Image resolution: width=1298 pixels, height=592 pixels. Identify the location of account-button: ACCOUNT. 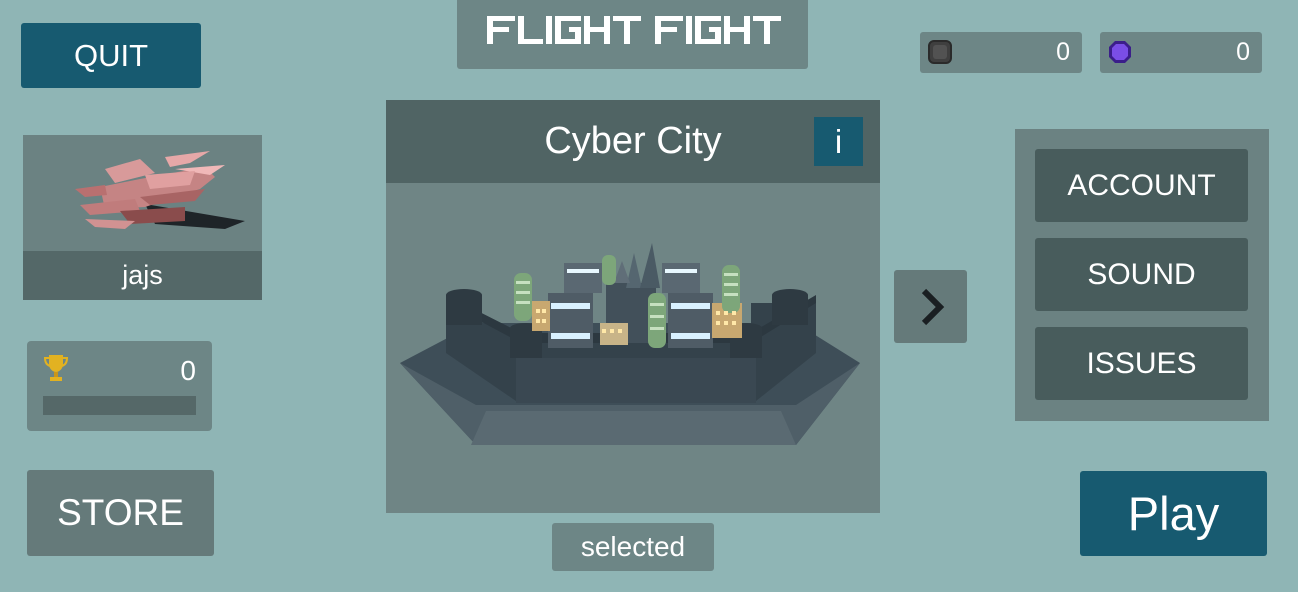
(1141, 185).